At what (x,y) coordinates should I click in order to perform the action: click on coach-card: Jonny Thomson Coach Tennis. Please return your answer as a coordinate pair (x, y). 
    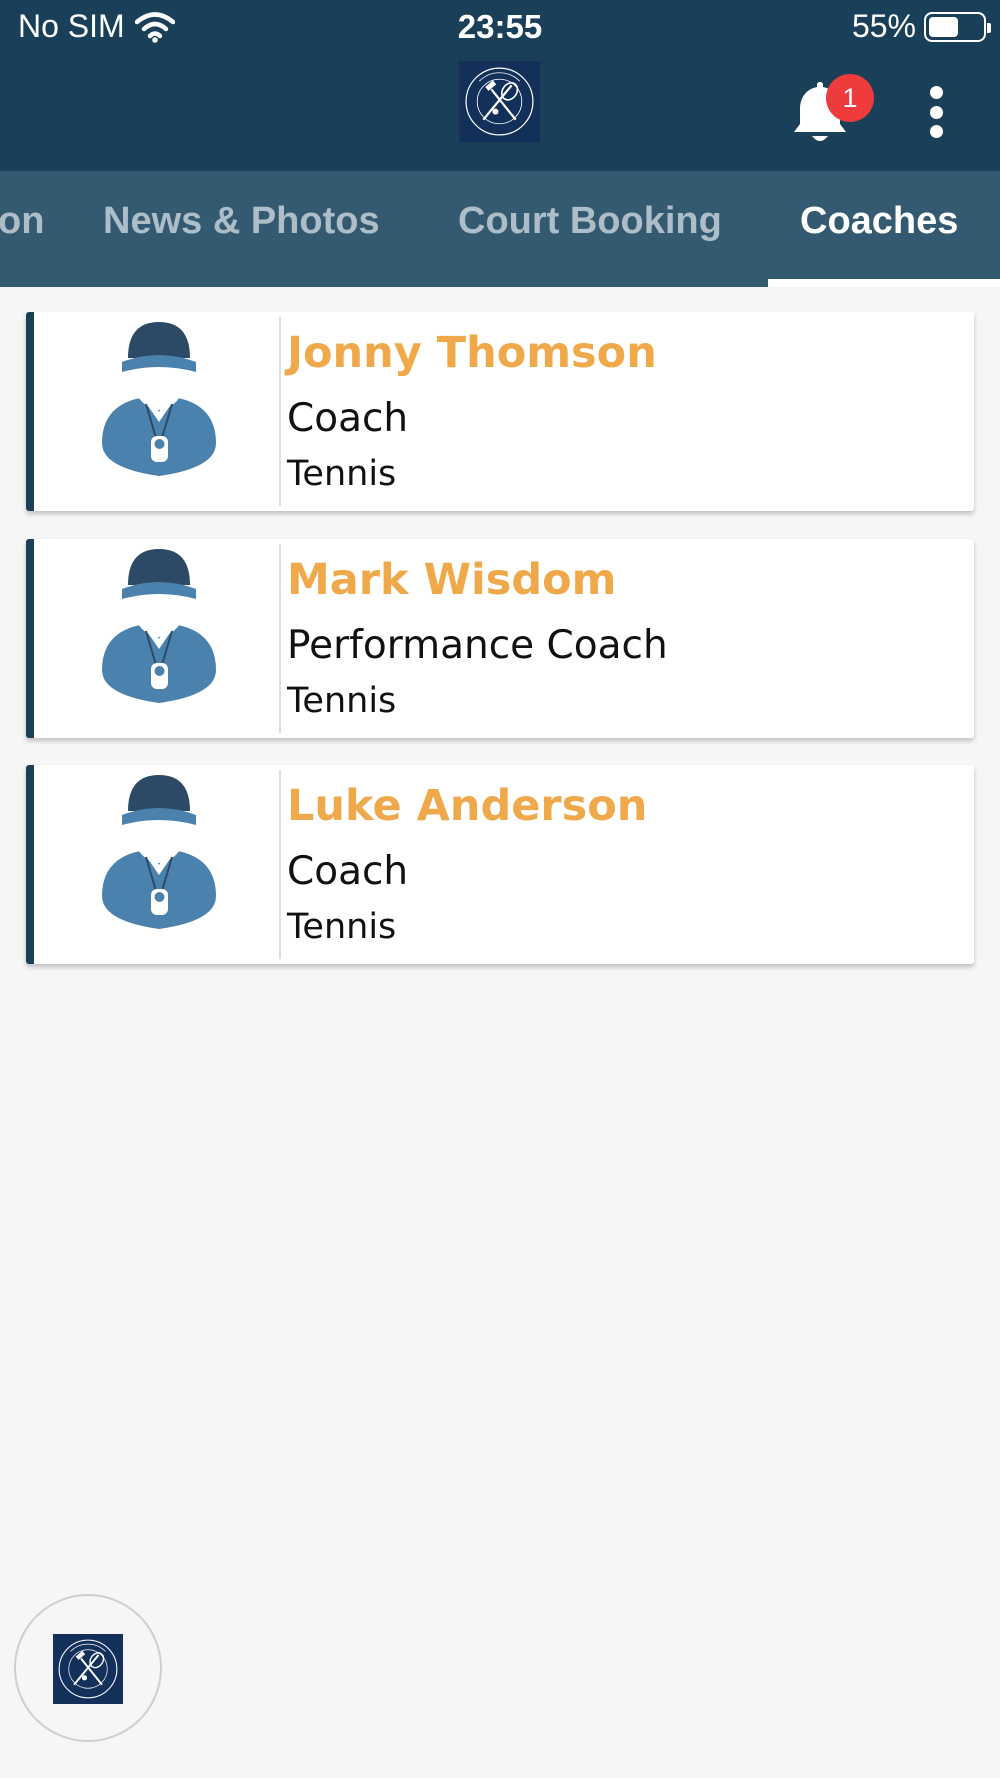
    Looking at the image, I should click on (500, 411).